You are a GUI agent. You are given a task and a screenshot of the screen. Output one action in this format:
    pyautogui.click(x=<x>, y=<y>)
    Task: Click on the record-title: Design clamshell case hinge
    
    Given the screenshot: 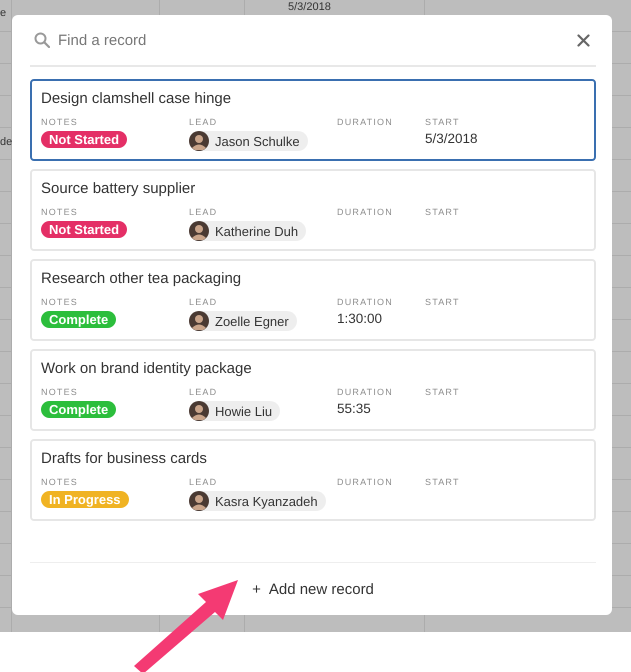 What is the action you would take?
    pyautogui.click(x=136, y=98)
    